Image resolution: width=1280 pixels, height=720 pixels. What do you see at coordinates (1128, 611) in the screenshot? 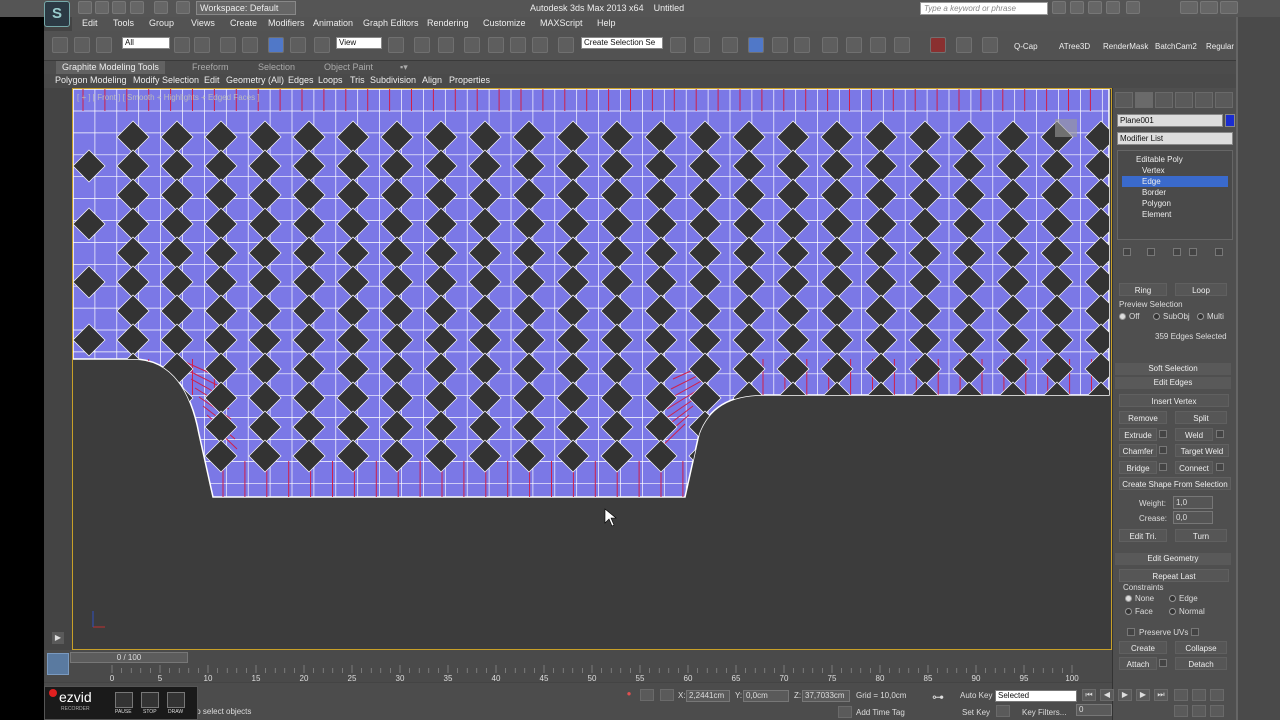
I see `constraint-face-radio` at bounding box center [1128, 611].